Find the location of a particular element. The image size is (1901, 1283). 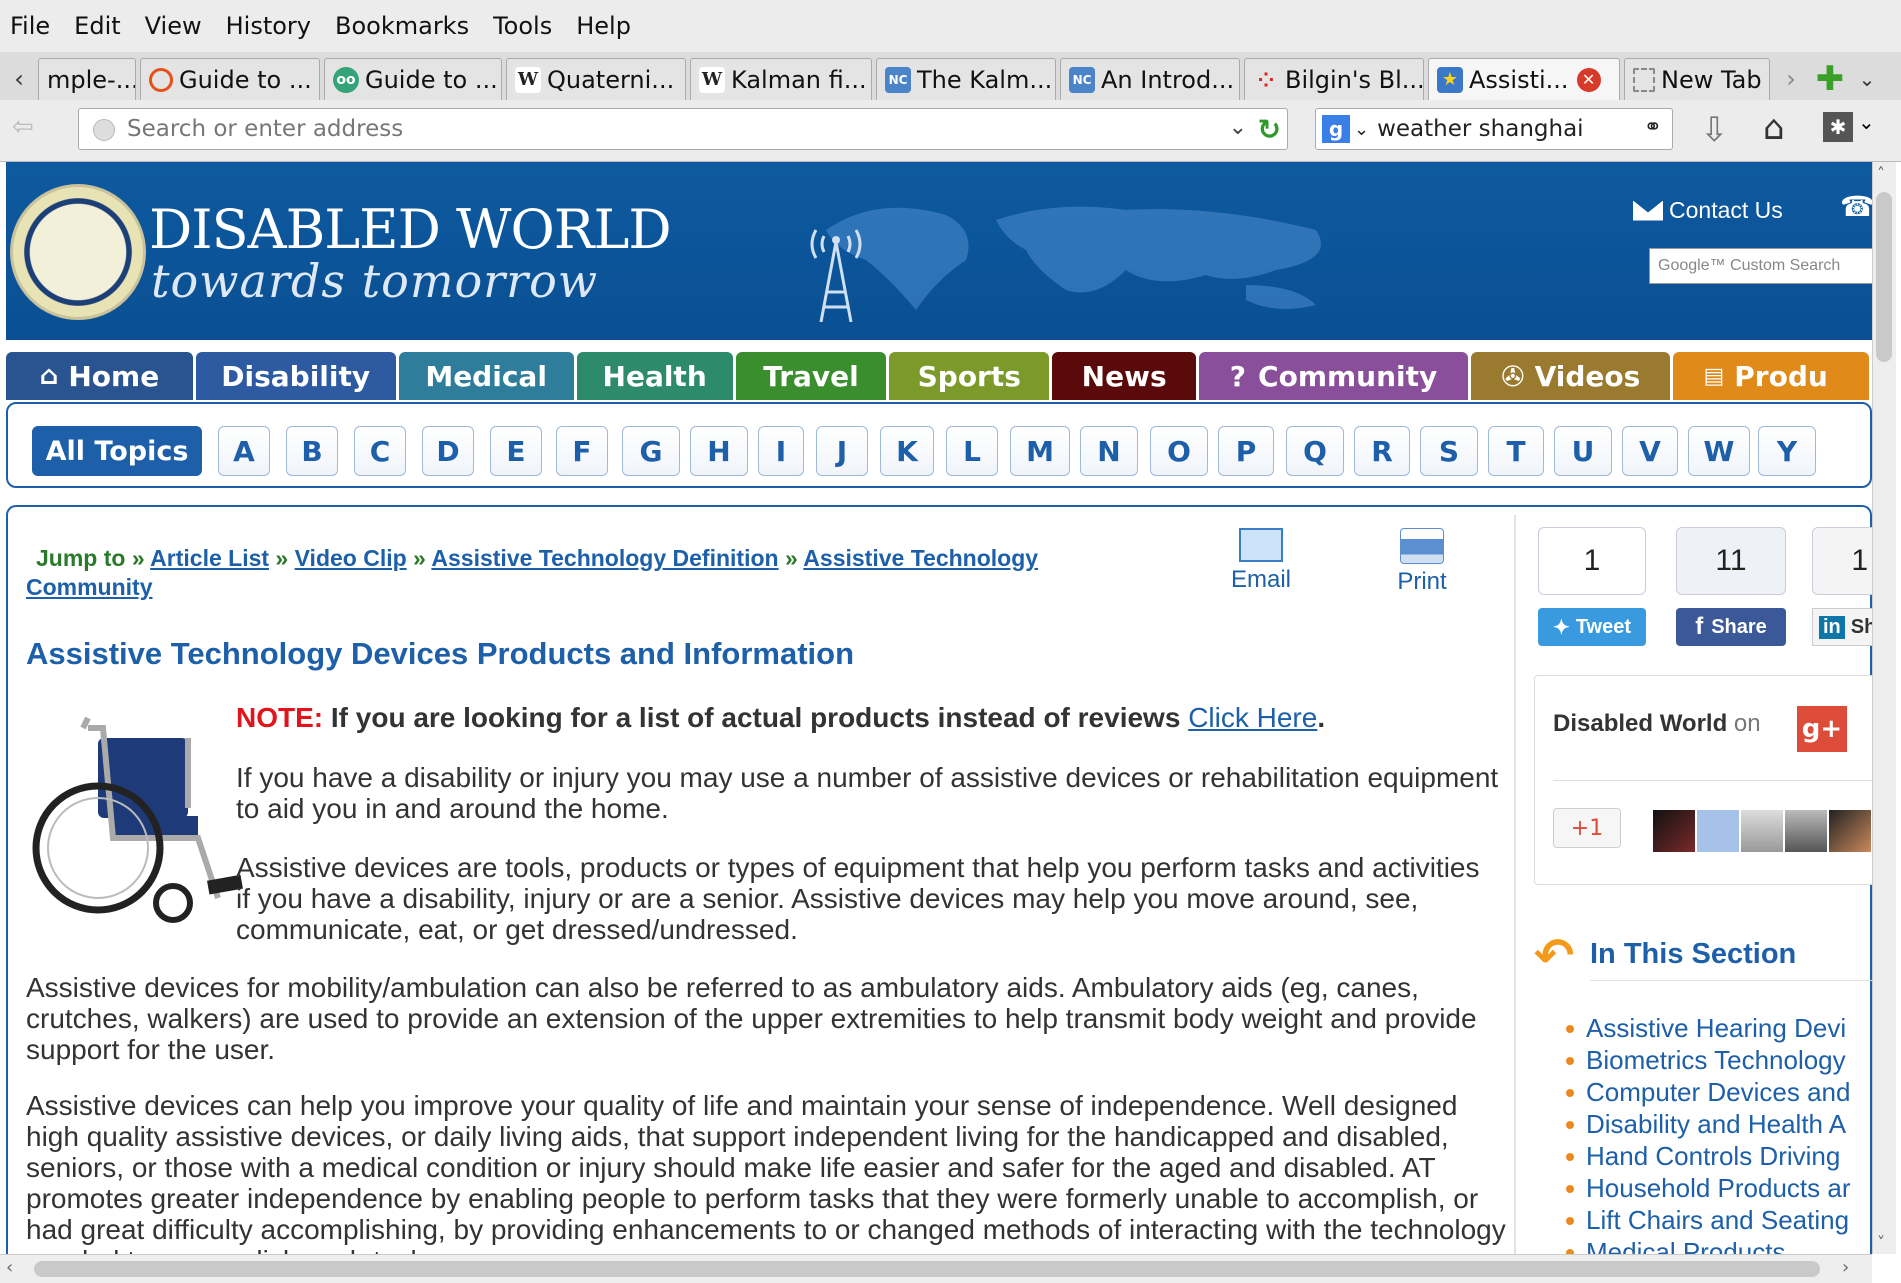

dropdown-chevron-icon: ⌄ is located at coordinates (1238, 127).